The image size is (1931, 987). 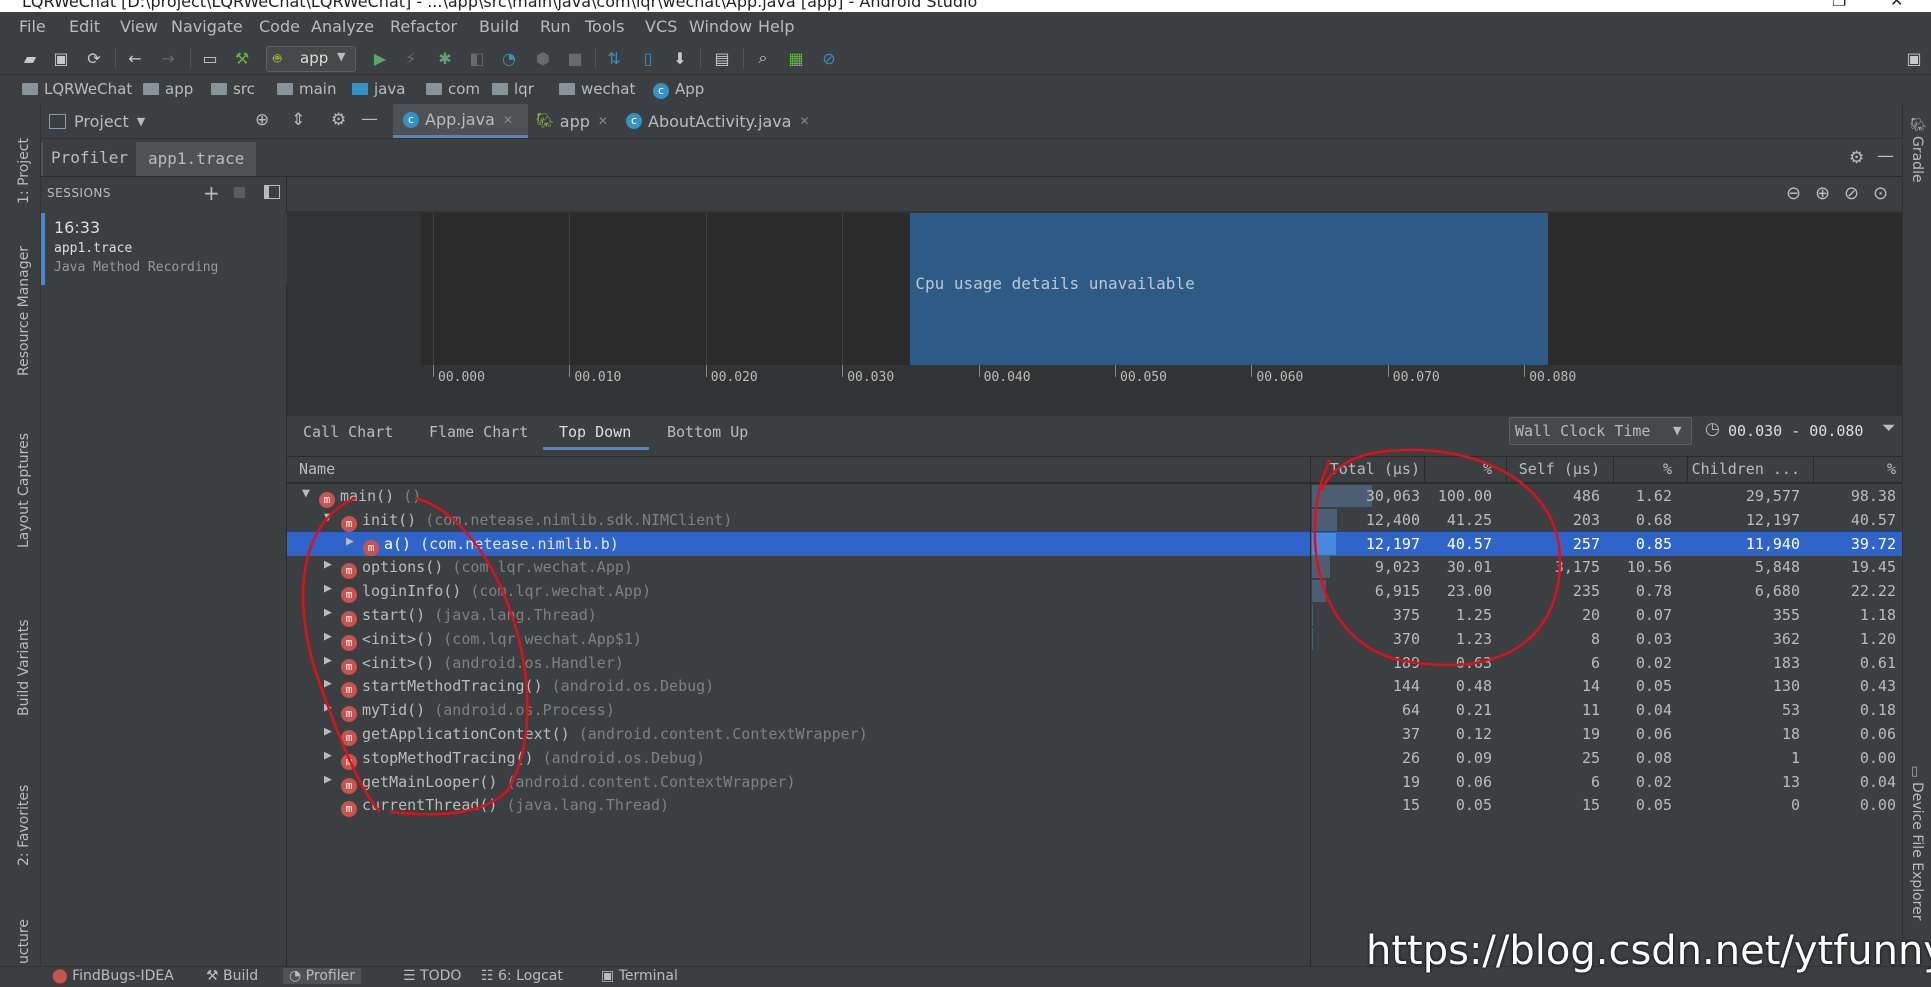 I want to click on sdk-manager-icon: ⬇, so click(x=680, y=58).